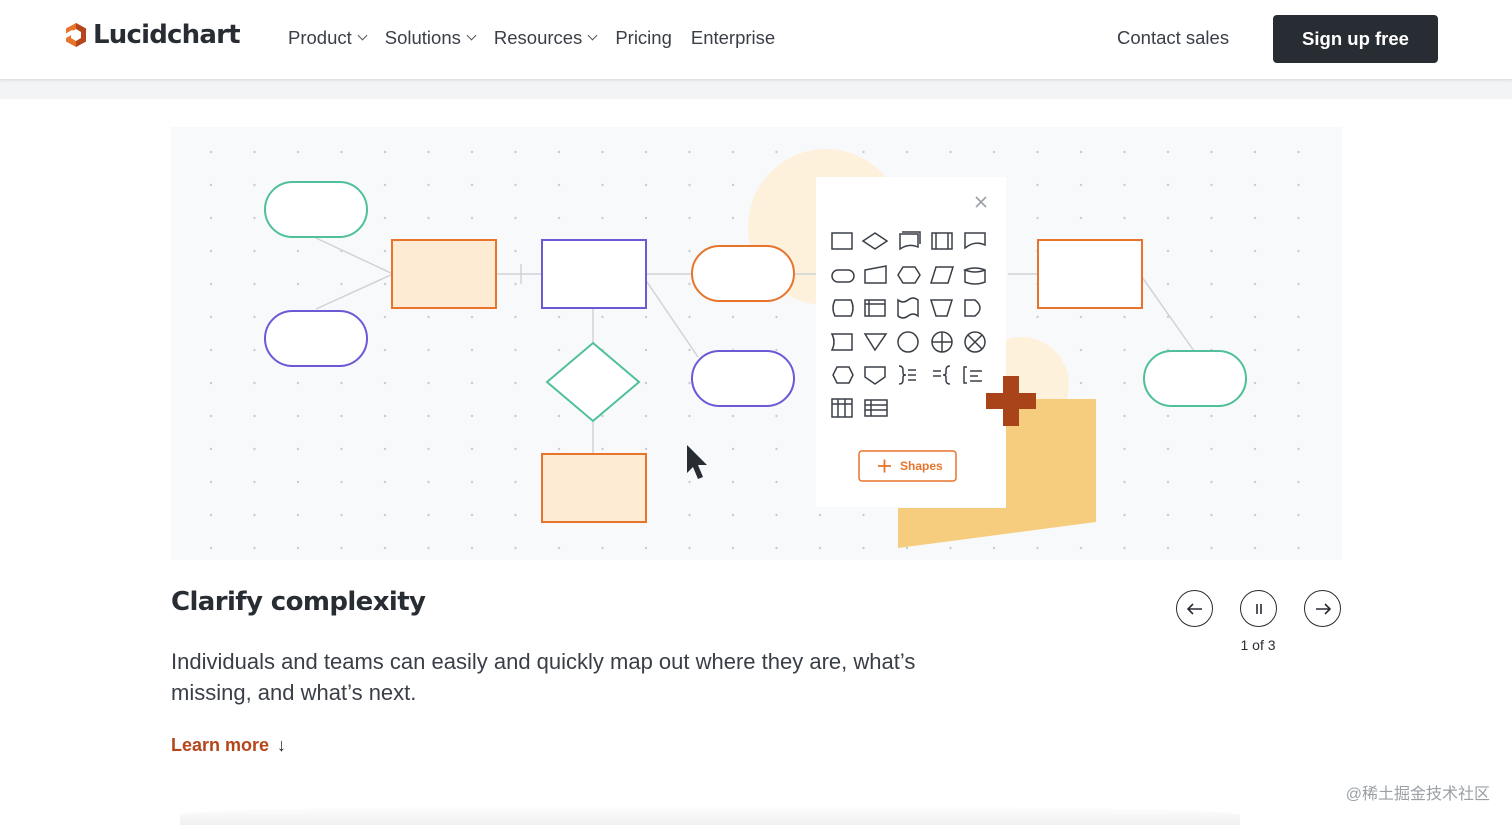 This screenshot has width=1512, height=825. Describe the element at coordinates (921, 466) in the screenshot. I see `shapes-button-label: Shapes` at that location.